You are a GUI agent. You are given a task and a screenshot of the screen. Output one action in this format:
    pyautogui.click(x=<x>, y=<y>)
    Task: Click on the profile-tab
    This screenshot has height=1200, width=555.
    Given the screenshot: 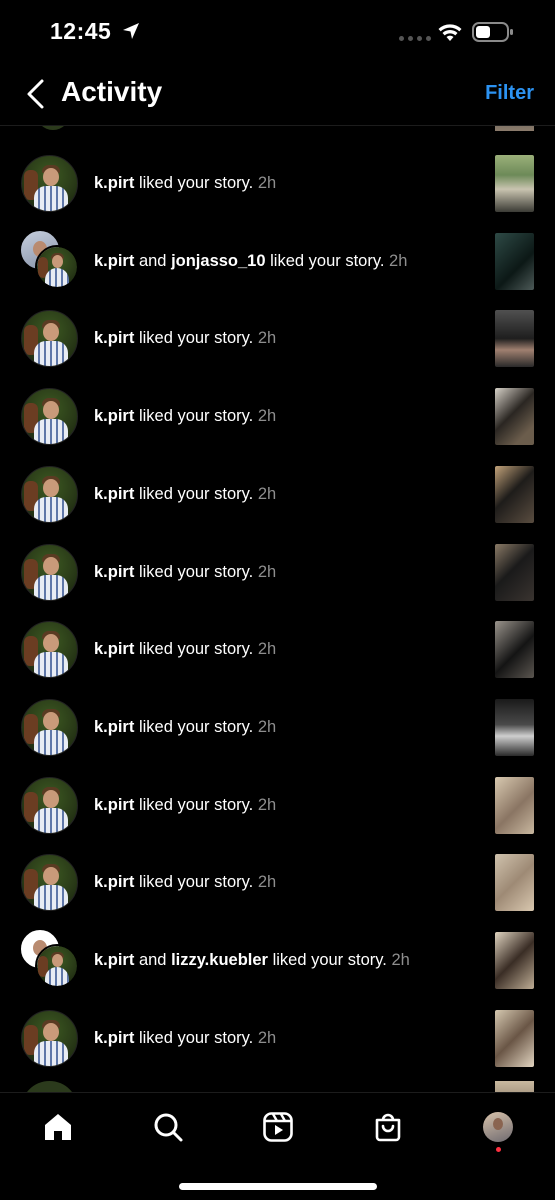 What is the action you would take?
    pyautogui.click(x=498, y=1129)
    